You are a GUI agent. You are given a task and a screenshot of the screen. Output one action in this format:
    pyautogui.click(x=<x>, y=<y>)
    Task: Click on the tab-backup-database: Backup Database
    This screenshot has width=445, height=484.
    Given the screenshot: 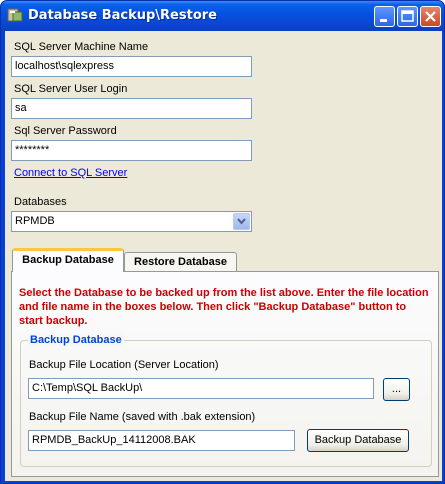 What is the action you would take?
    pyautogui.click(x=68, y=260)
    